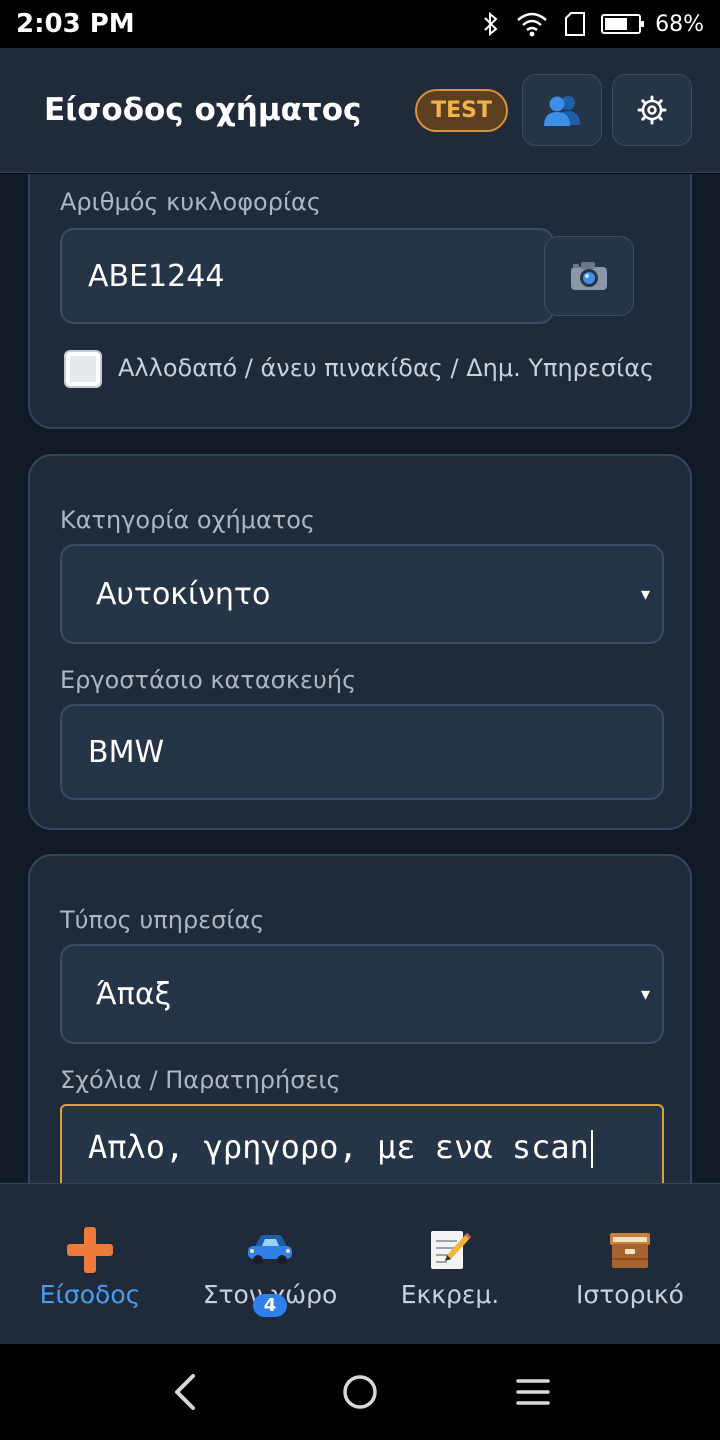 The image size is (720, 1440). I want to click on service-type-label: Τύπος υπηρεσίας, so click(162, 920).